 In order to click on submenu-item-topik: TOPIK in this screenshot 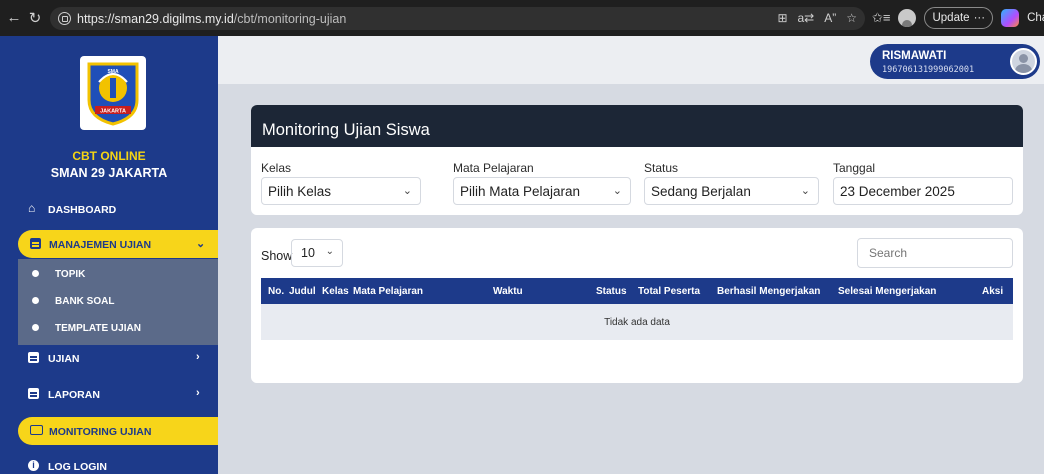, I will do `click(118, 274)`.